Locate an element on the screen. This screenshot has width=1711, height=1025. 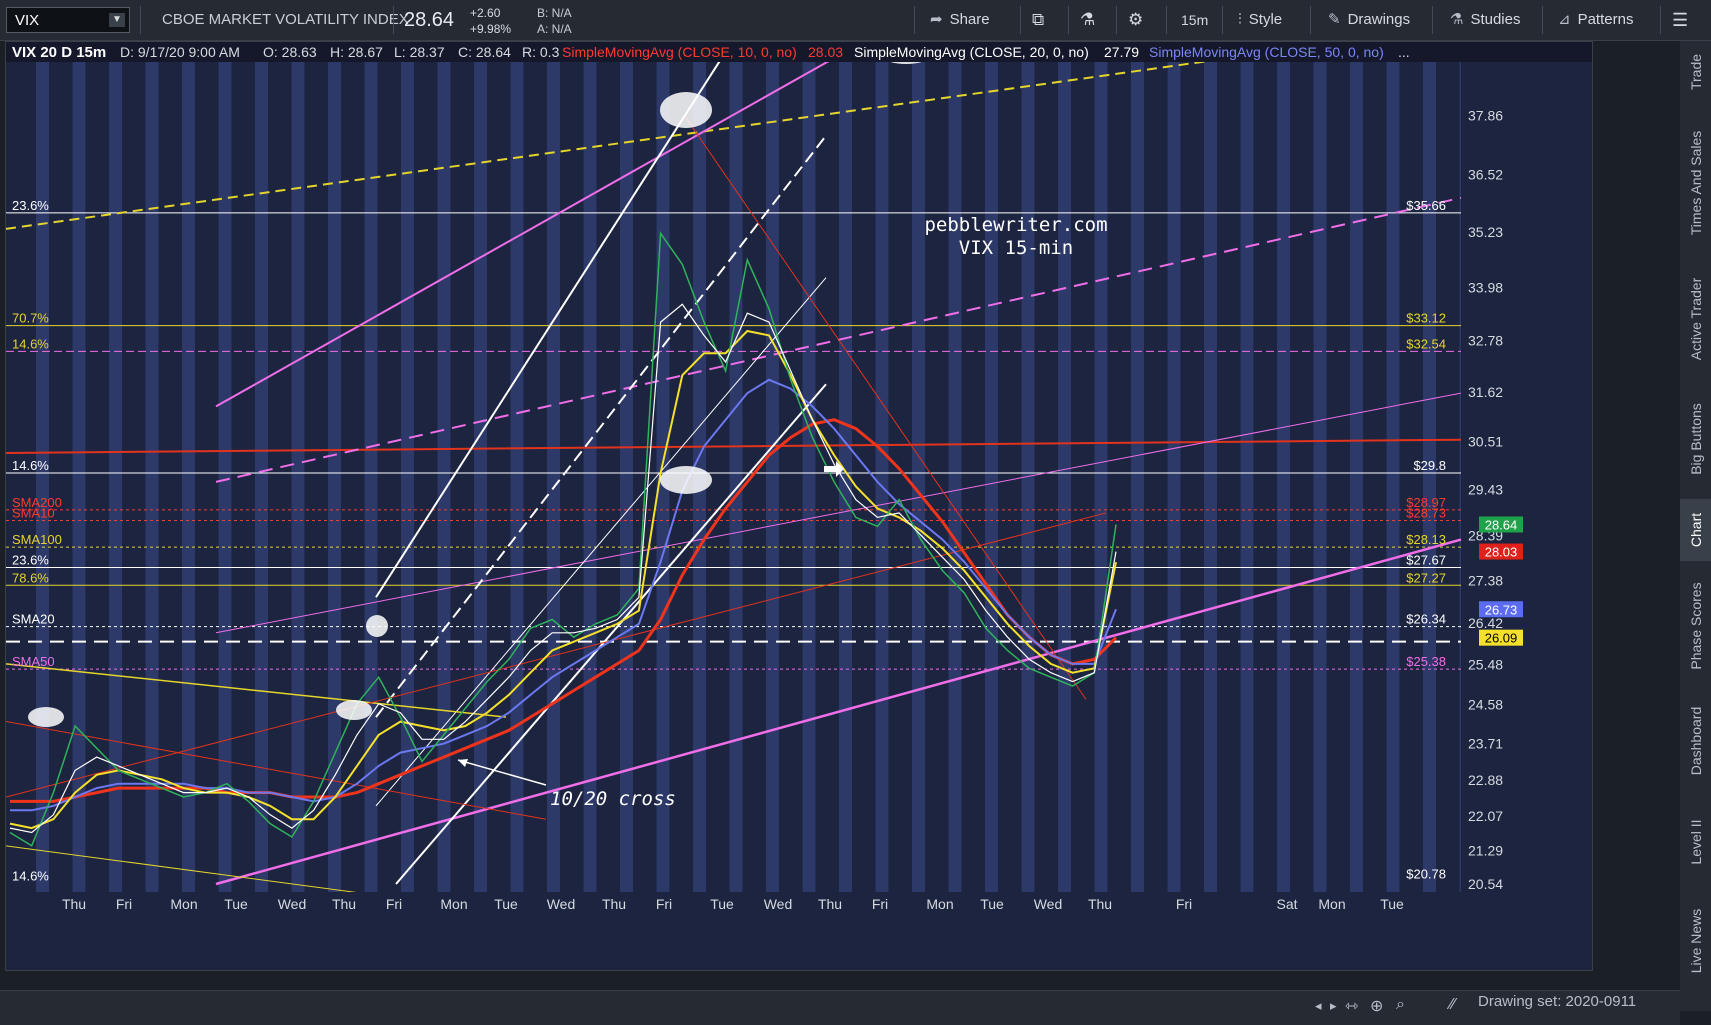
price-tick-label: 31.62 is located at coordinates (1485, 392).